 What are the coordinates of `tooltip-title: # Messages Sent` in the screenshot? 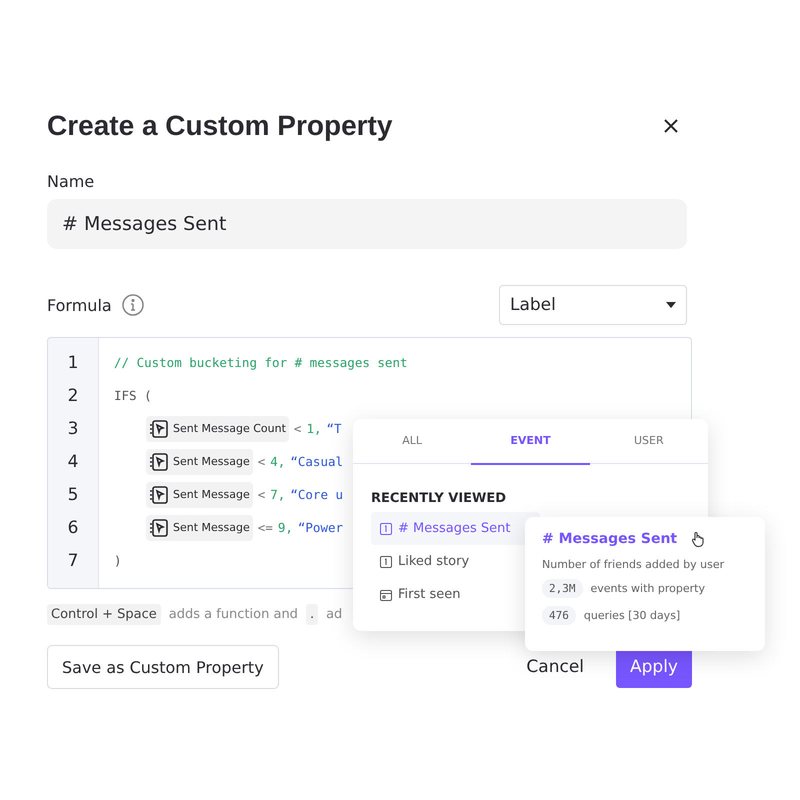 It's located at (610, 539).